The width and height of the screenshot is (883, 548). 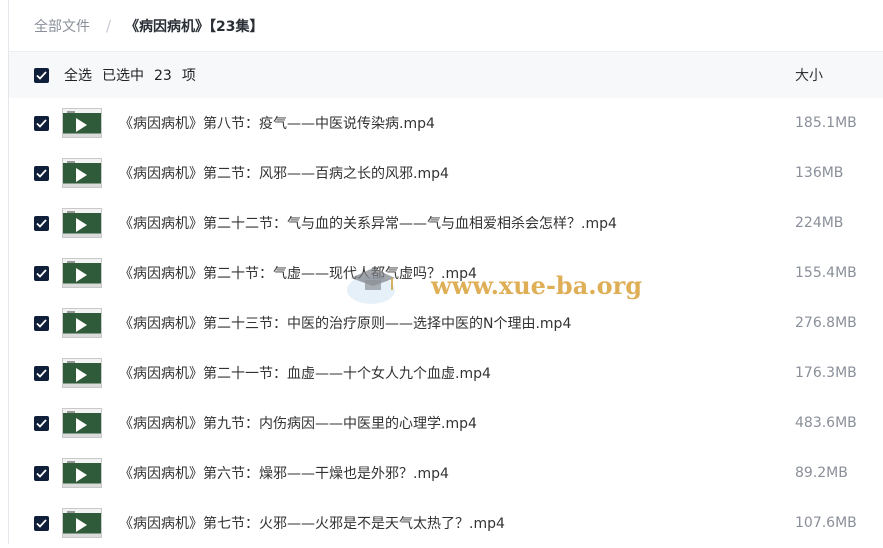 What do you see at coordinates (62, 26) in the screenshot?
I see `breadcrumb-root-link: 全部文件` at bounding box center [62, 26].